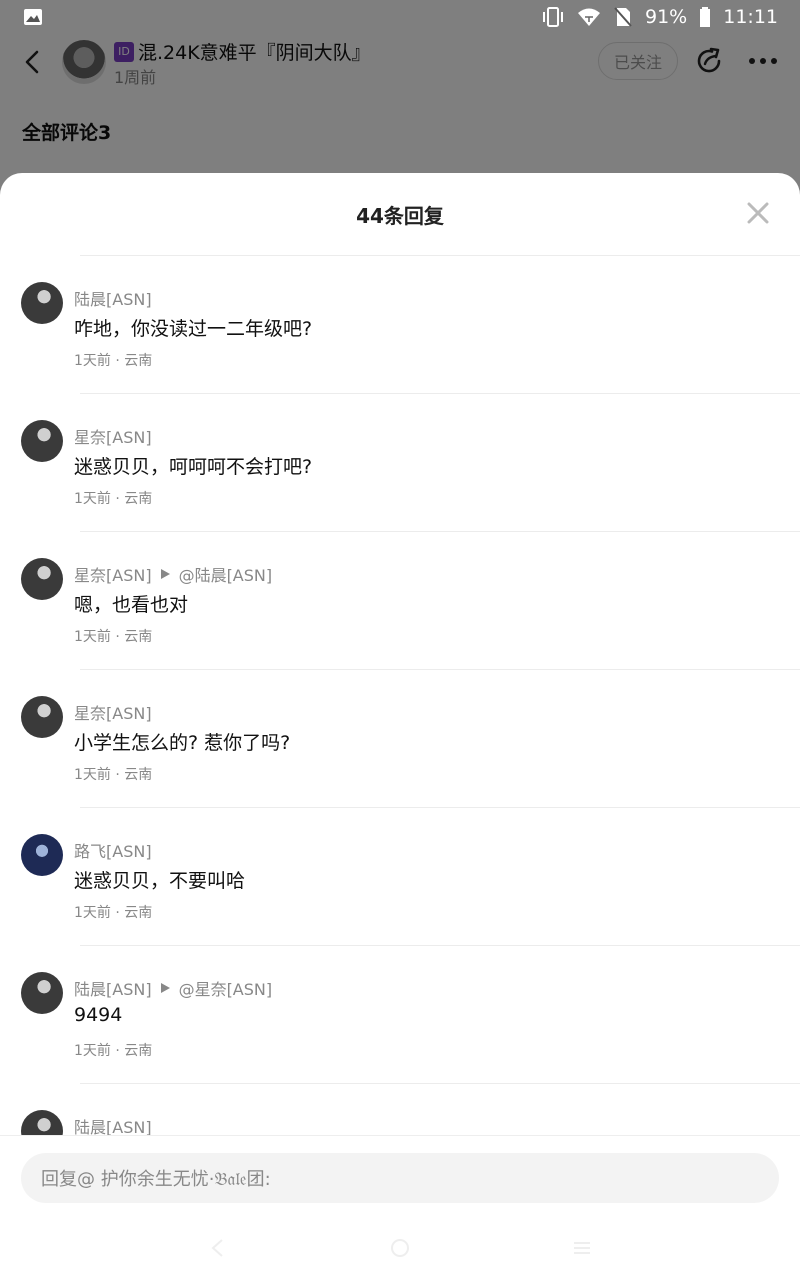  I want to click on clock: 11:11, so click(750, 17).